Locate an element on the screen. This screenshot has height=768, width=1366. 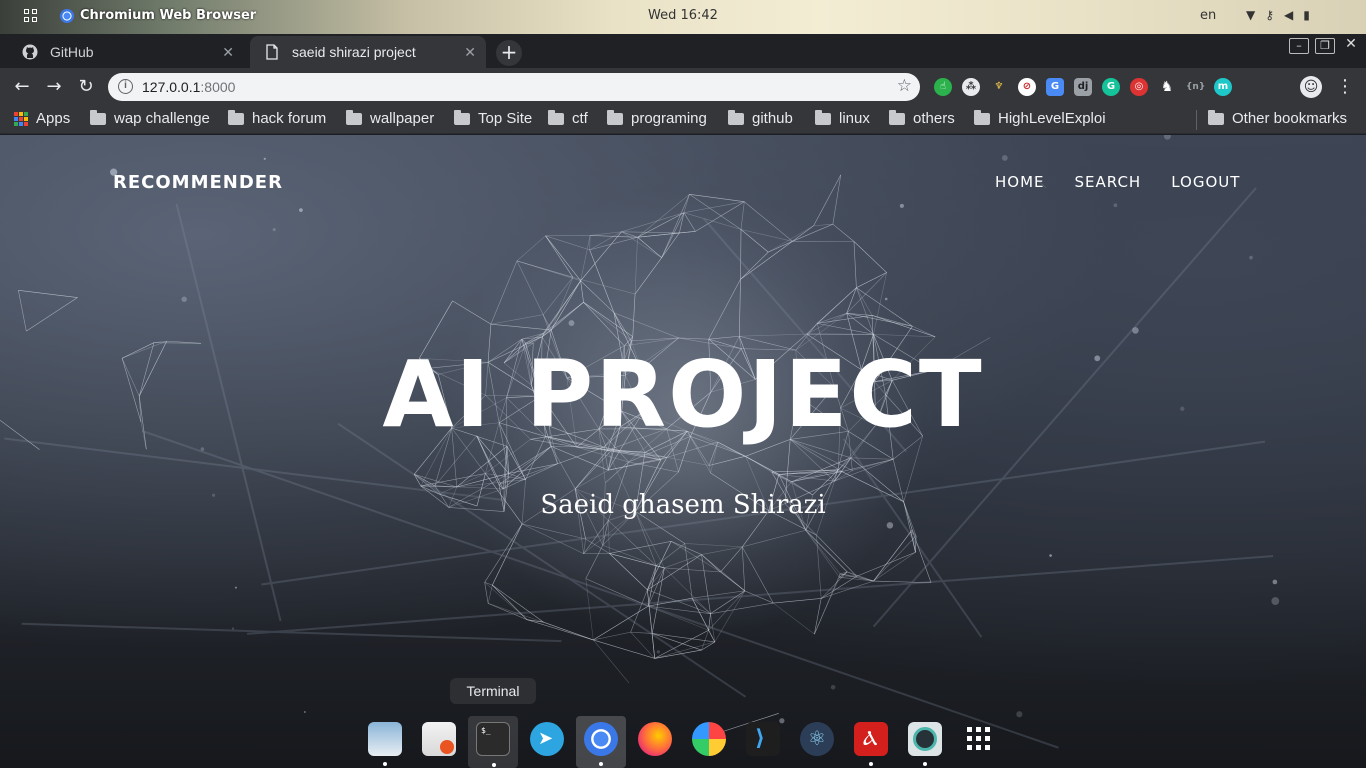
extensions-area: ☝ ⁂ ♆ ⊘ G dj G ◎ ♞ {n} m is located at coordinates (1083, 87).